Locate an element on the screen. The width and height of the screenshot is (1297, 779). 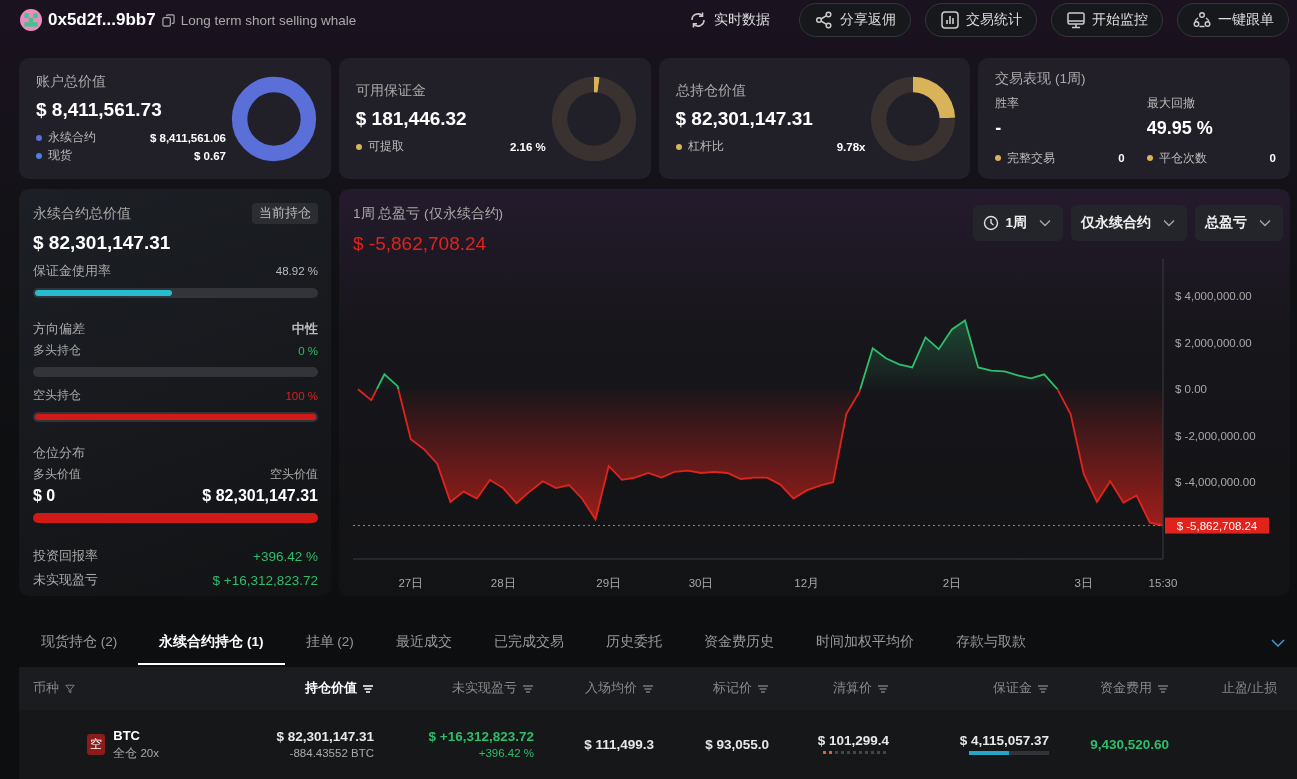
x-axis-label: 30日 is located at coordinates (701, 583).